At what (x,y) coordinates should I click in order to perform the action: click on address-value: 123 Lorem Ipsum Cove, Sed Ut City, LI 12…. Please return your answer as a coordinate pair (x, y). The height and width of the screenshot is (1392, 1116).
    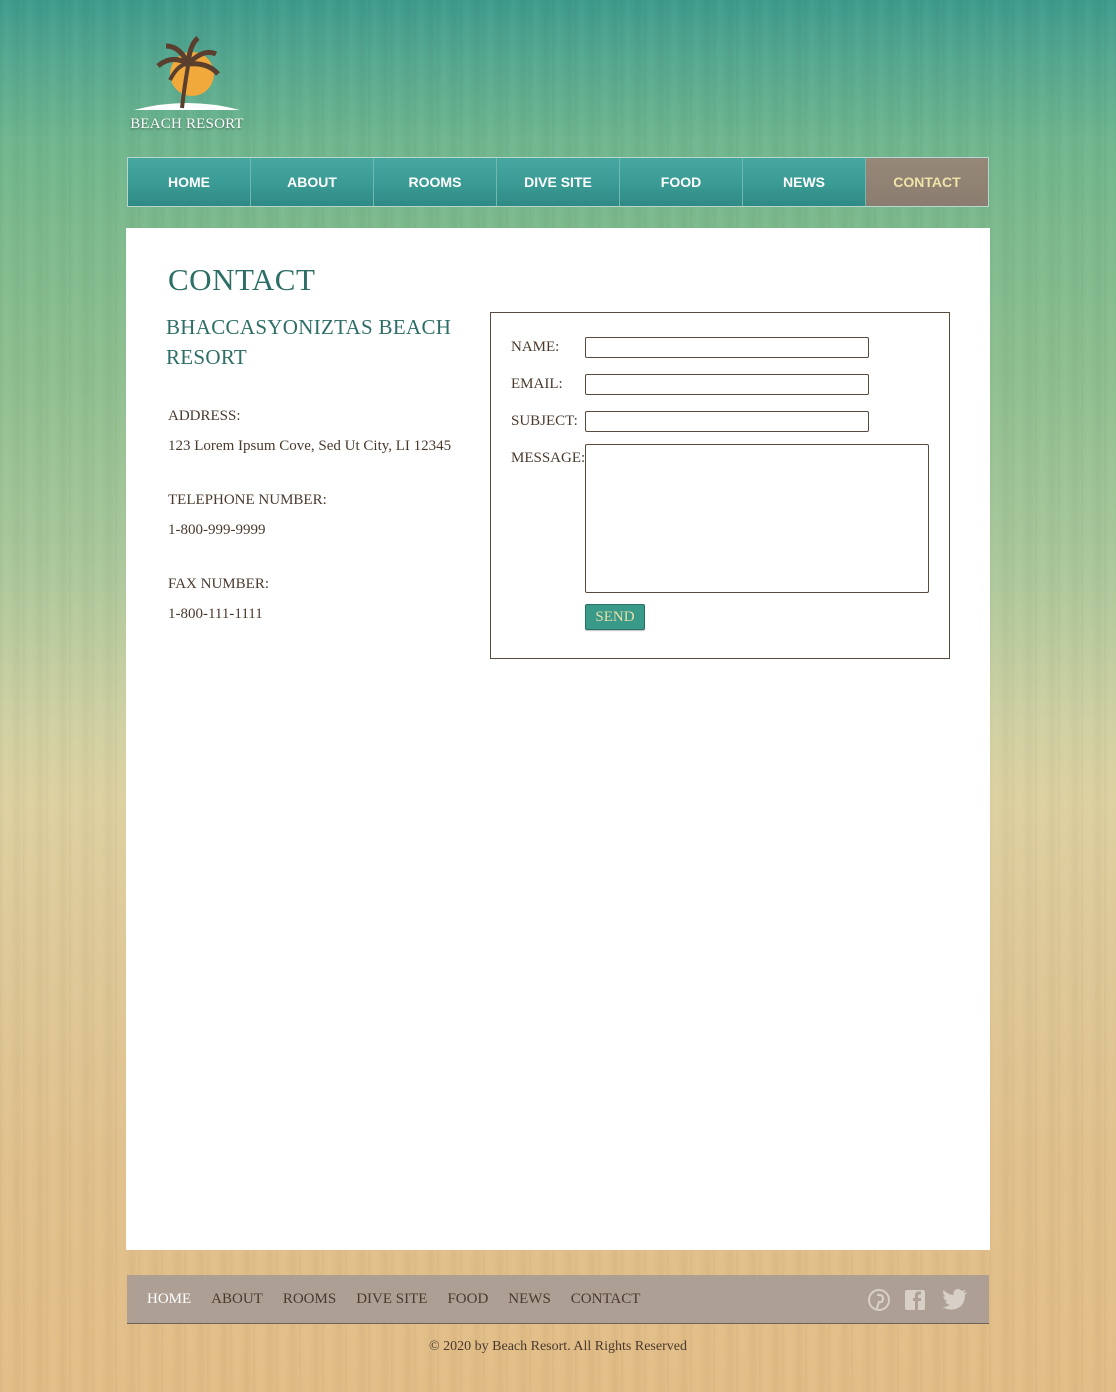
    Looking at the image, I should click on (310, 446).